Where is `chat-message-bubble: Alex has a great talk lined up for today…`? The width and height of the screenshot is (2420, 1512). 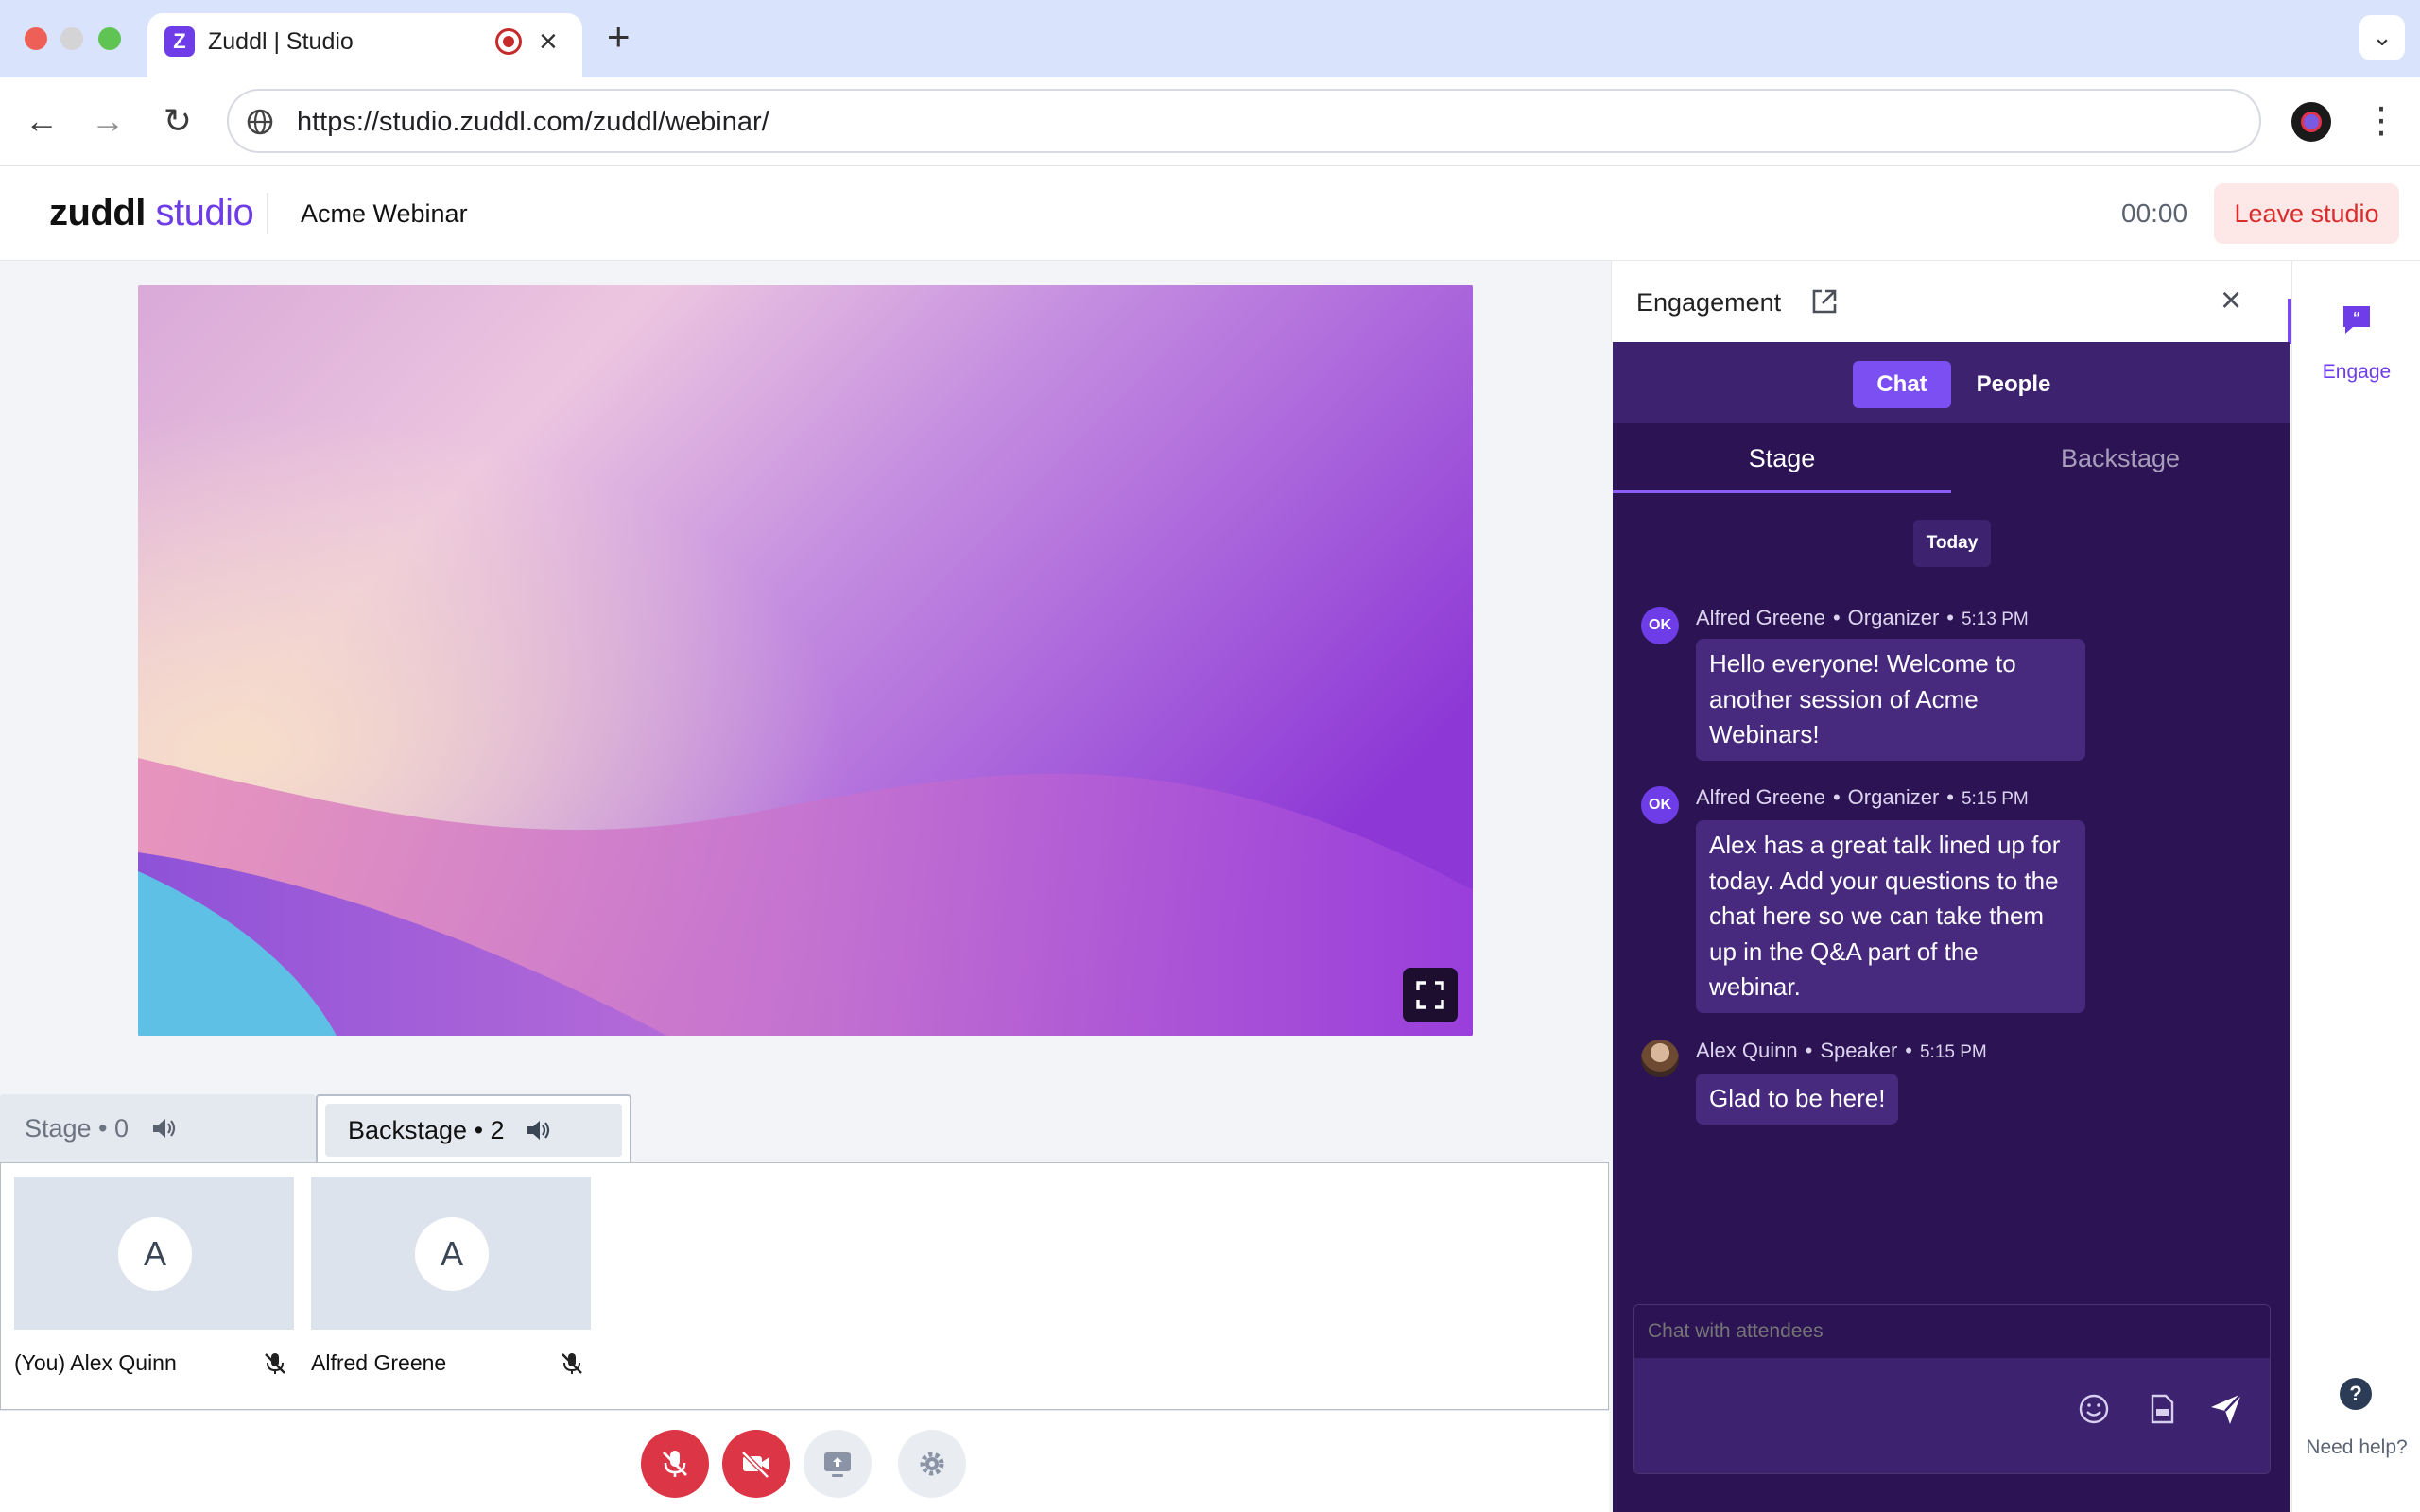 chat-message-bubble: Alex has a great talk lined up for today… is located at coordinates (1890, 916).